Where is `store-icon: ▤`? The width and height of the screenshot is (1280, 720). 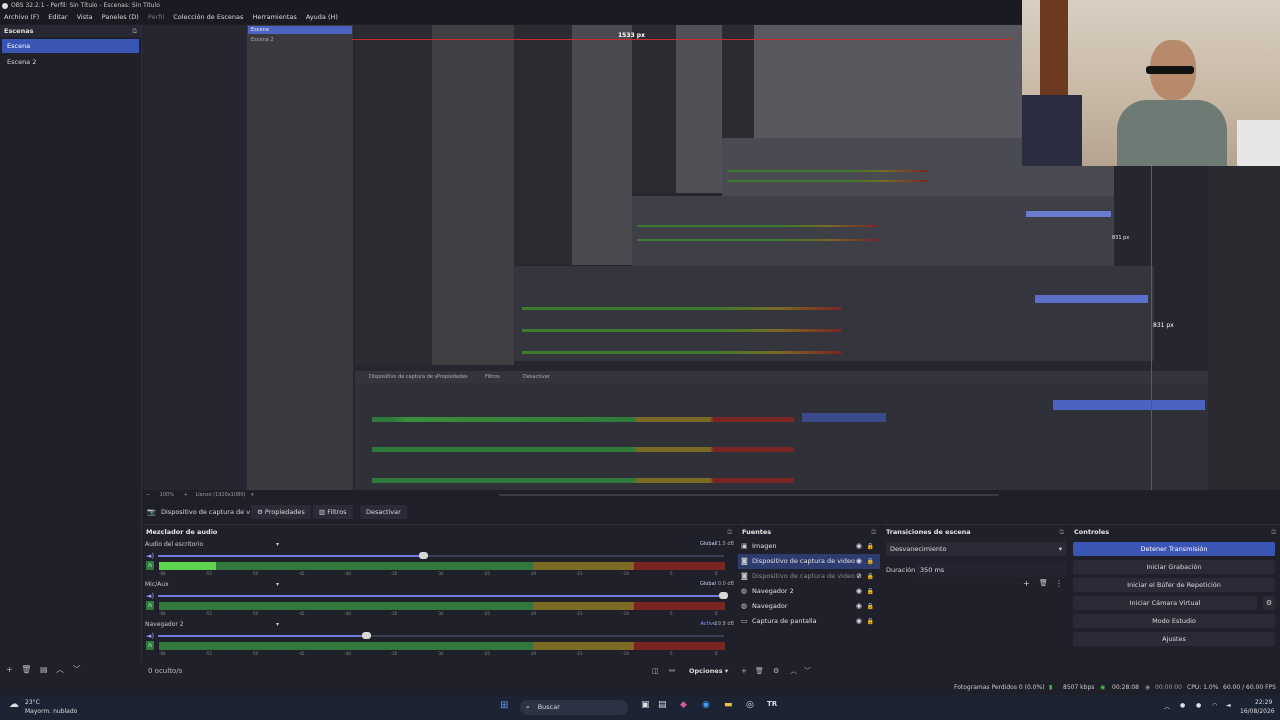
store-icon: ▤ is located at coordinates (662, 705).